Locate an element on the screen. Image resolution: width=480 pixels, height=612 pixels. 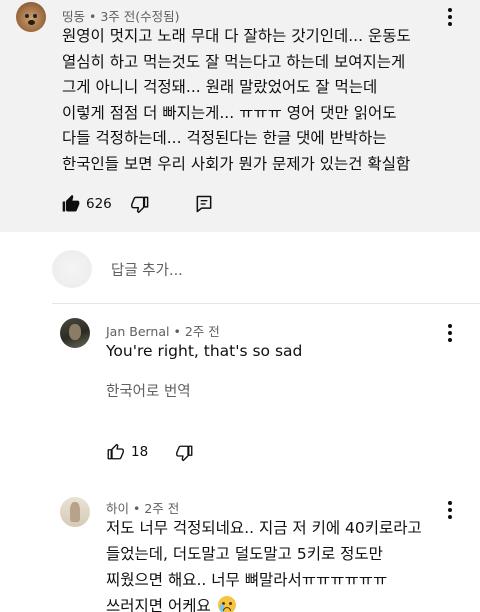
comment-author: Jan Bernal is located at coordinates (137, 331).